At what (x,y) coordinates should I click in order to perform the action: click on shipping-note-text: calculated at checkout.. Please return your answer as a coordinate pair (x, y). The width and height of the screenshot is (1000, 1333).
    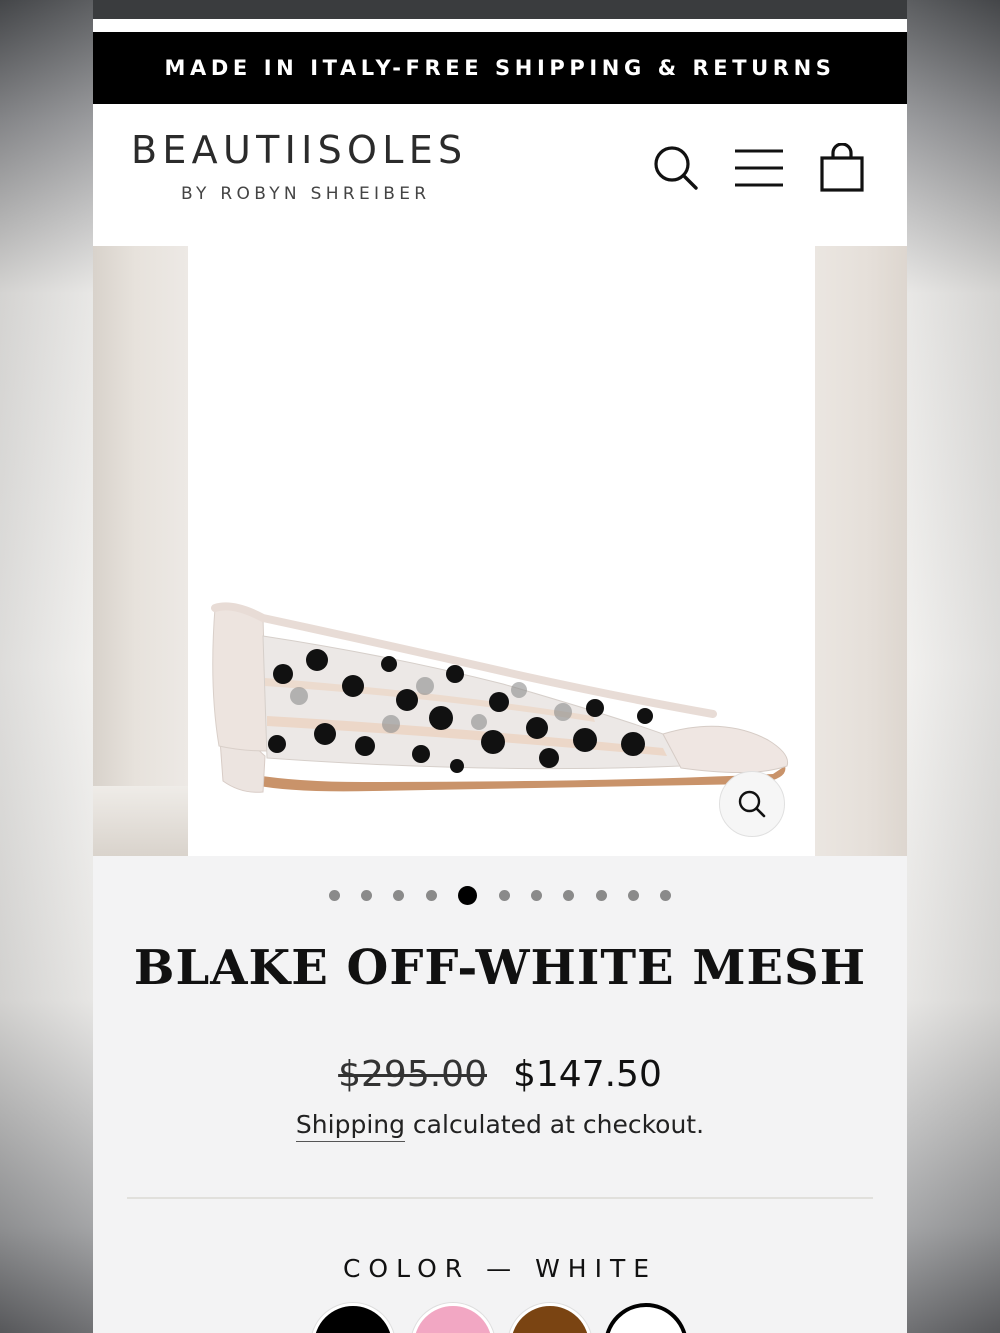
    Looking at the image, I should click on (554, 1124).